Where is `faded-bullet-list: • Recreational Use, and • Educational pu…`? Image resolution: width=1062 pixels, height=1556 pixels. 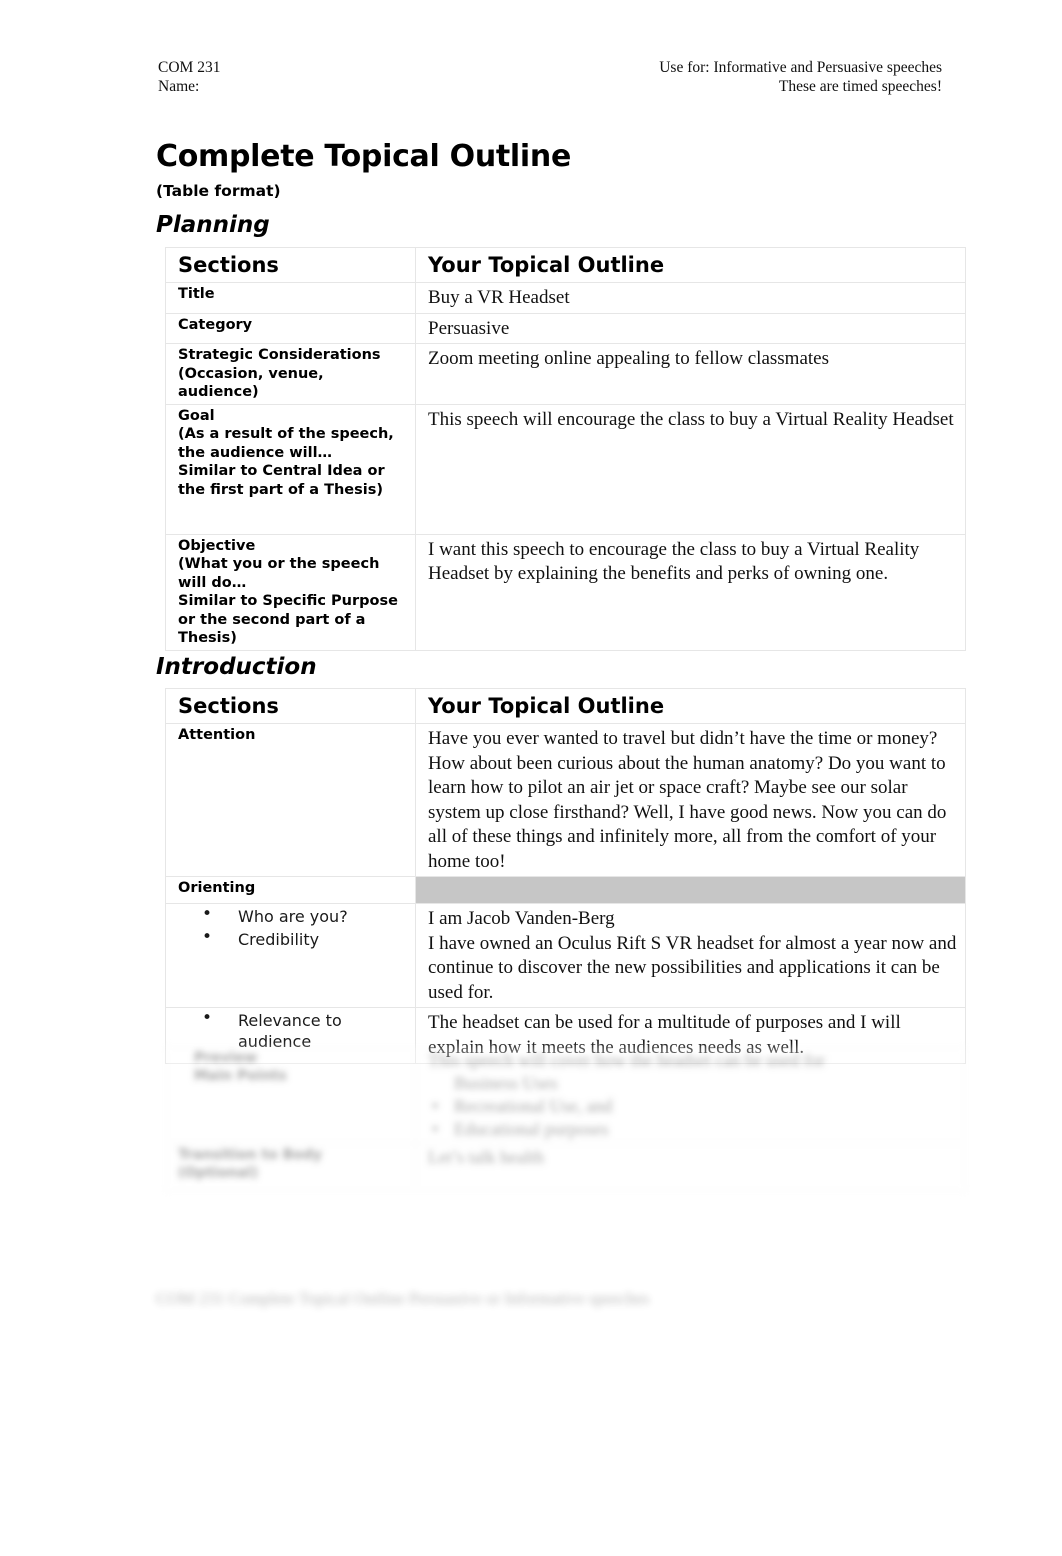
faded-bullet-list: • Recreational Use, and • Educational pu… is located at coordinates (693, 1118).